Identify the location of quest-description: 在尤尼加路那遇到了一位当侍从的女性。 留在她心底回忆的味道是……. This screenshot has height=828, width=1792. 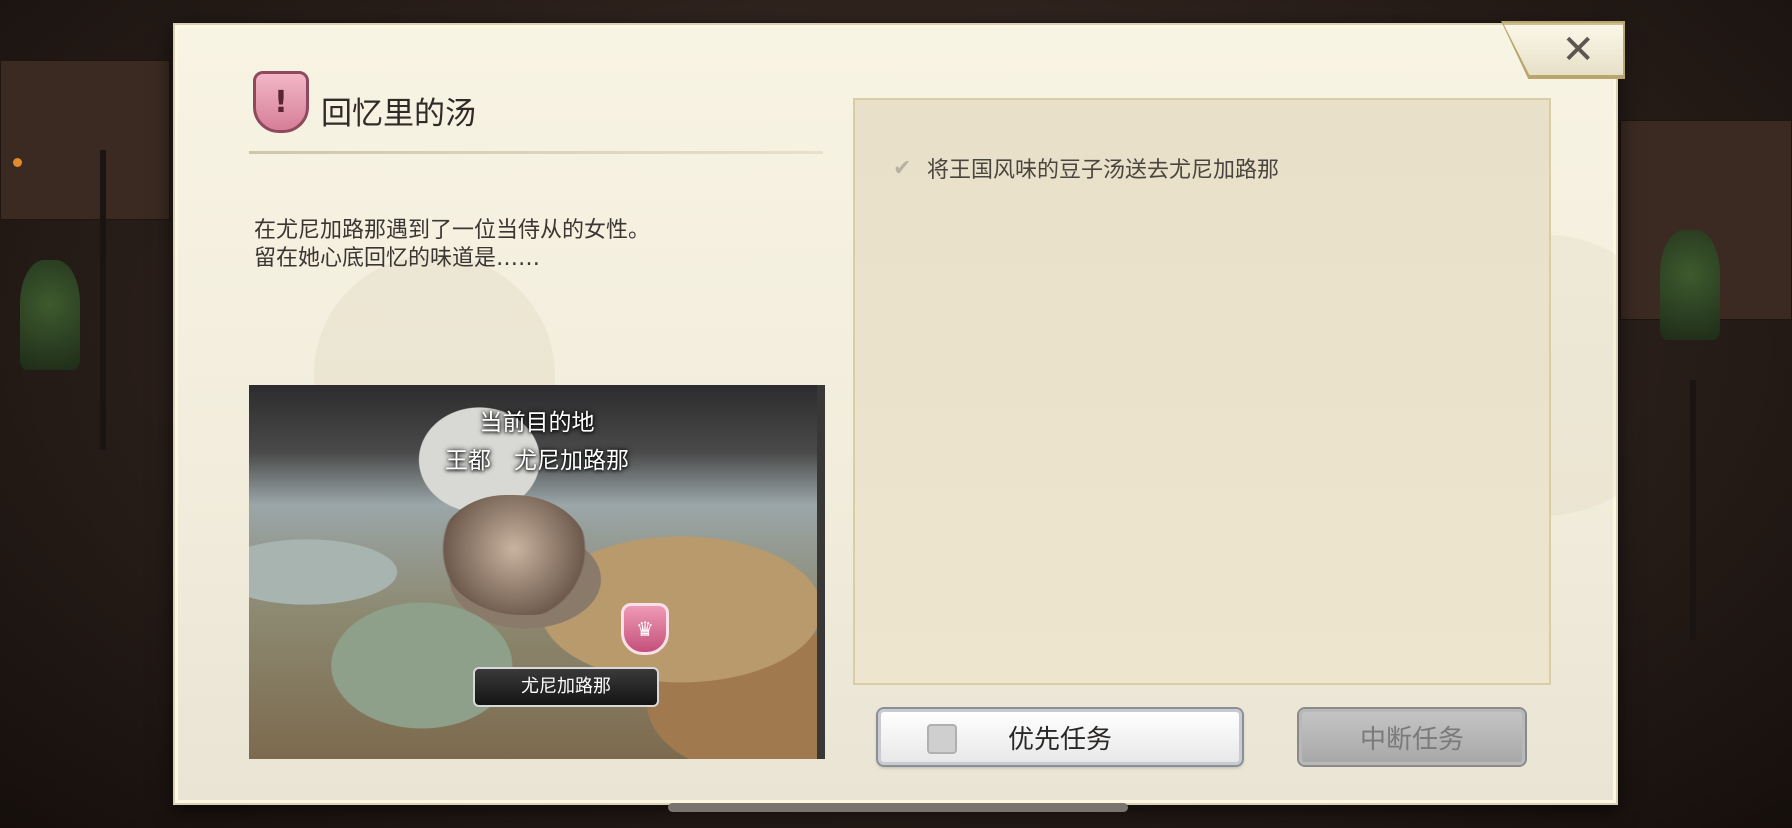
(534, 245).